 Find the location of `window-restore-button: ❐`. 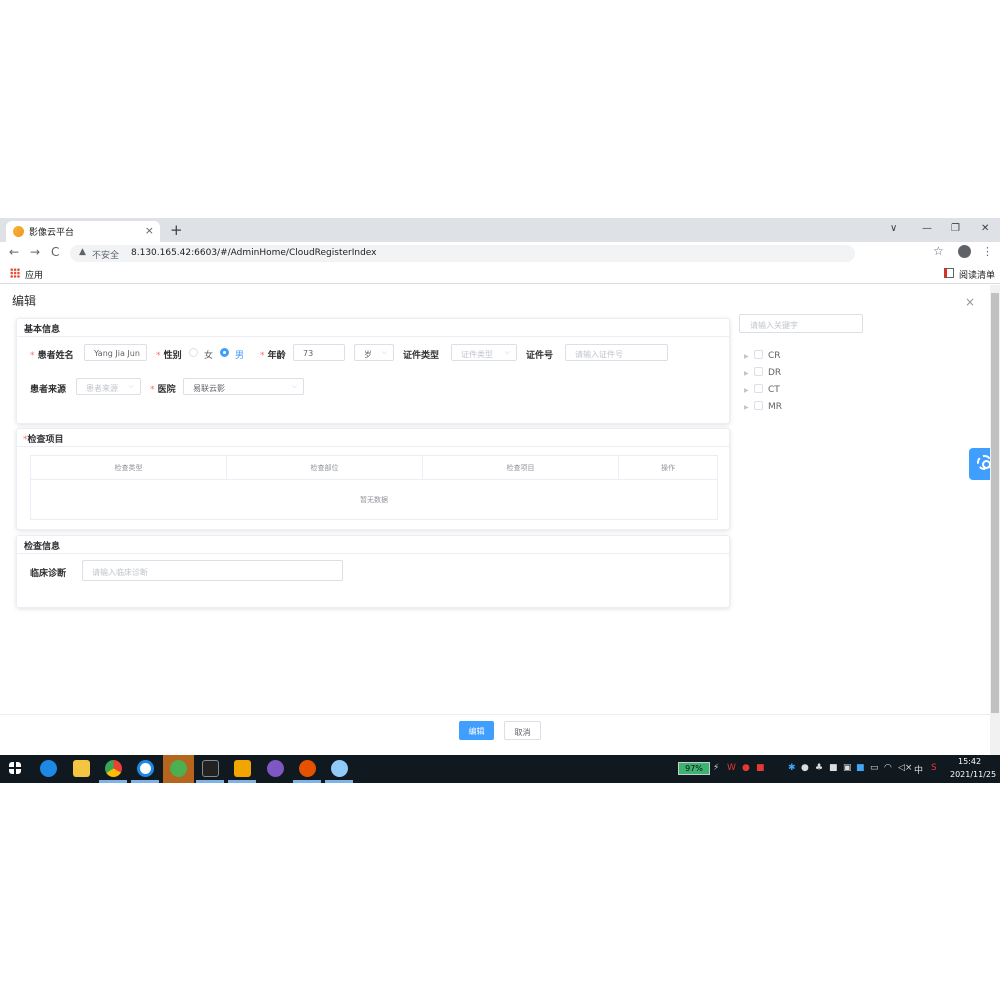

window-restore-button: ❐ is located at coordinates (955, 228).